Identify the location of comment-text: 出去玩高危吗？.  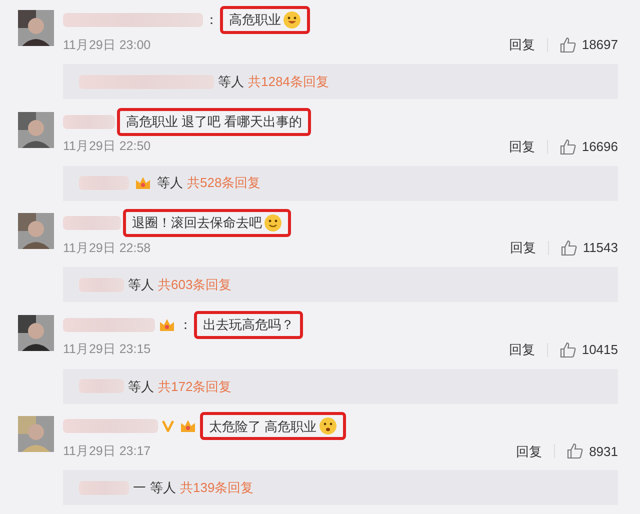
(248, 324).